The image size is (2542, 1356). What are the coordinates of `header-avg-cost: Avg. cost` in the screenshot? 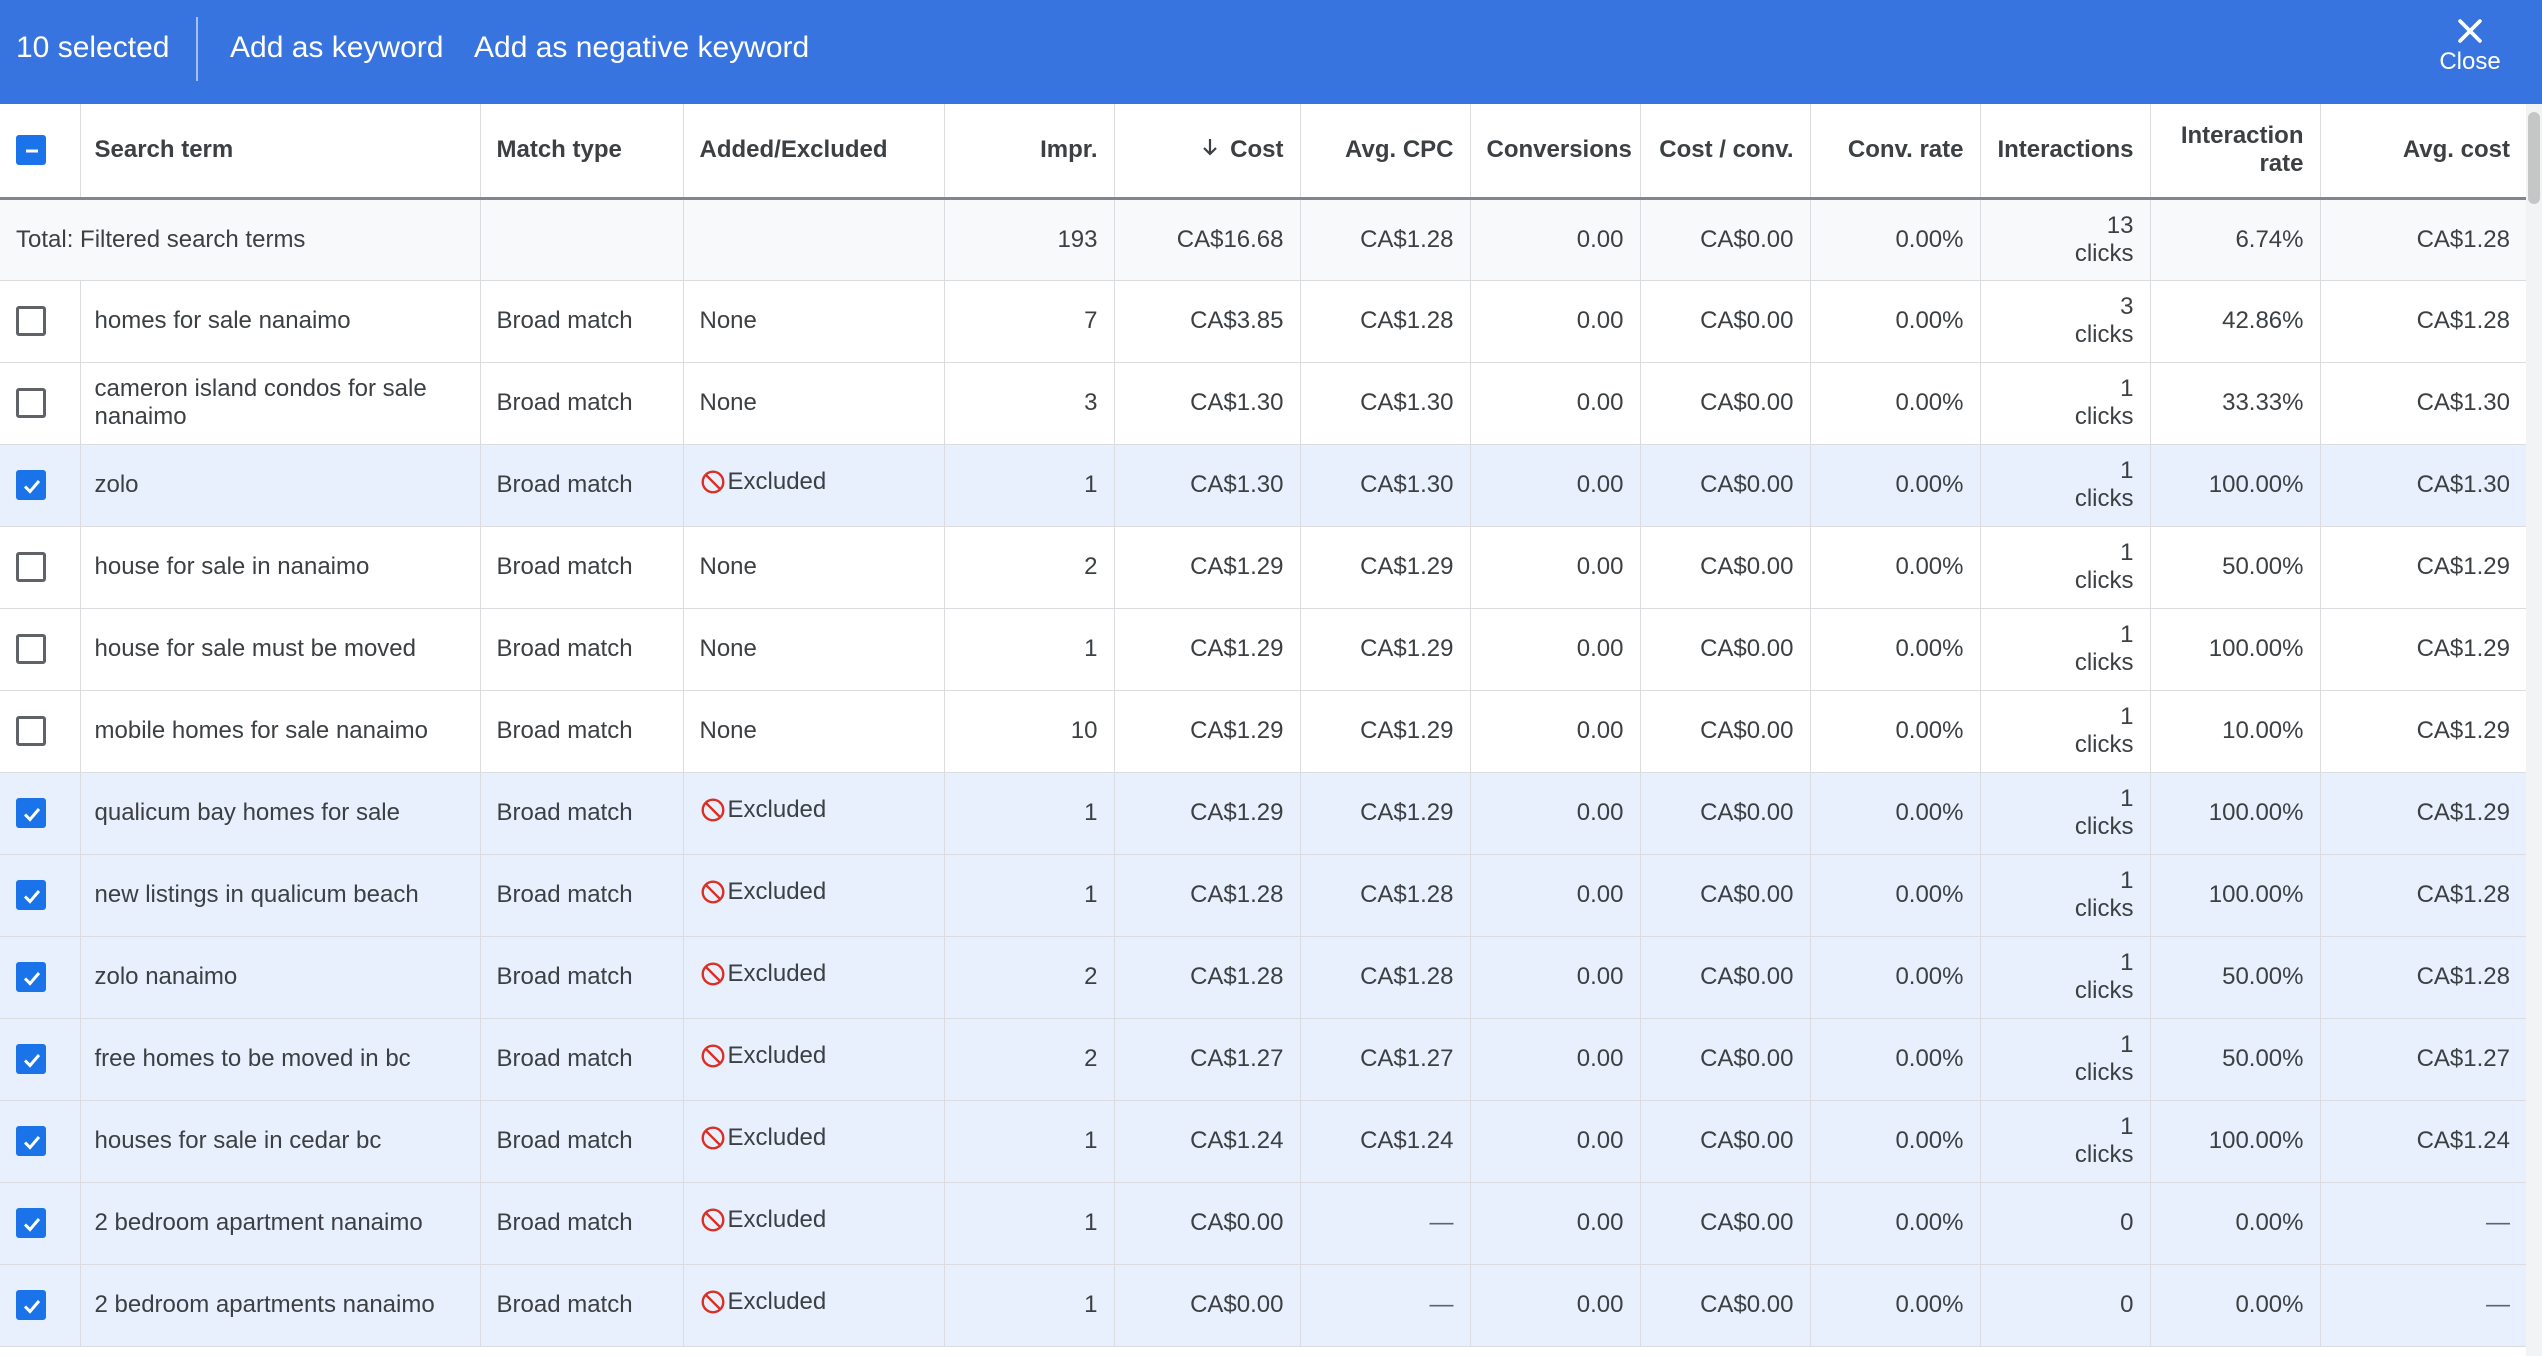 It's located at (2423, 152).